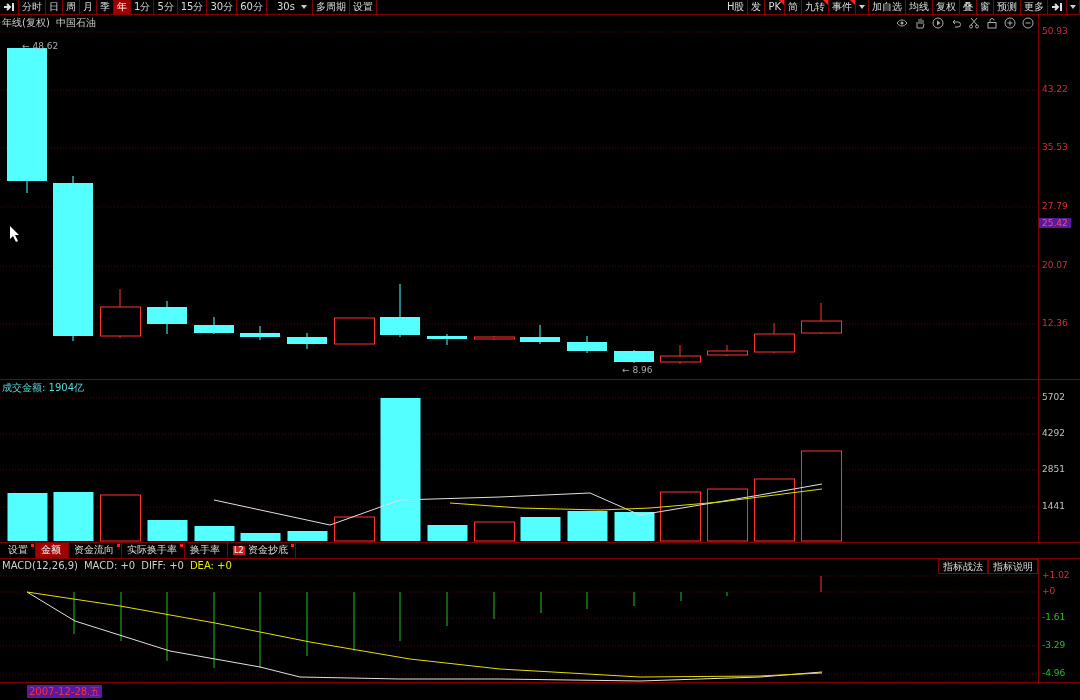  What do you see at coordinates (105, 7) in the screenshot?
I see `period-tab: 季` at bounding box center [105, 7].